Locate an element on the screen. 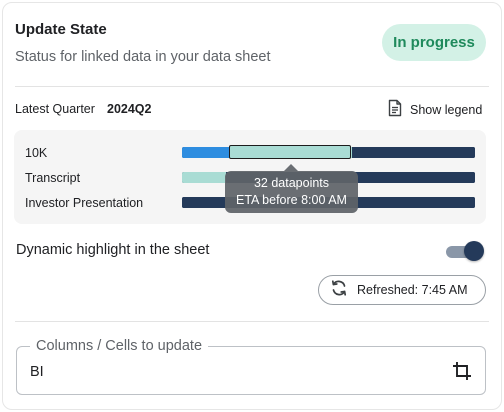 The width and height of the screenshot is (504, 412). tooltip-eta: ETA before 8:00 AM is located at coordinates (291, 200).